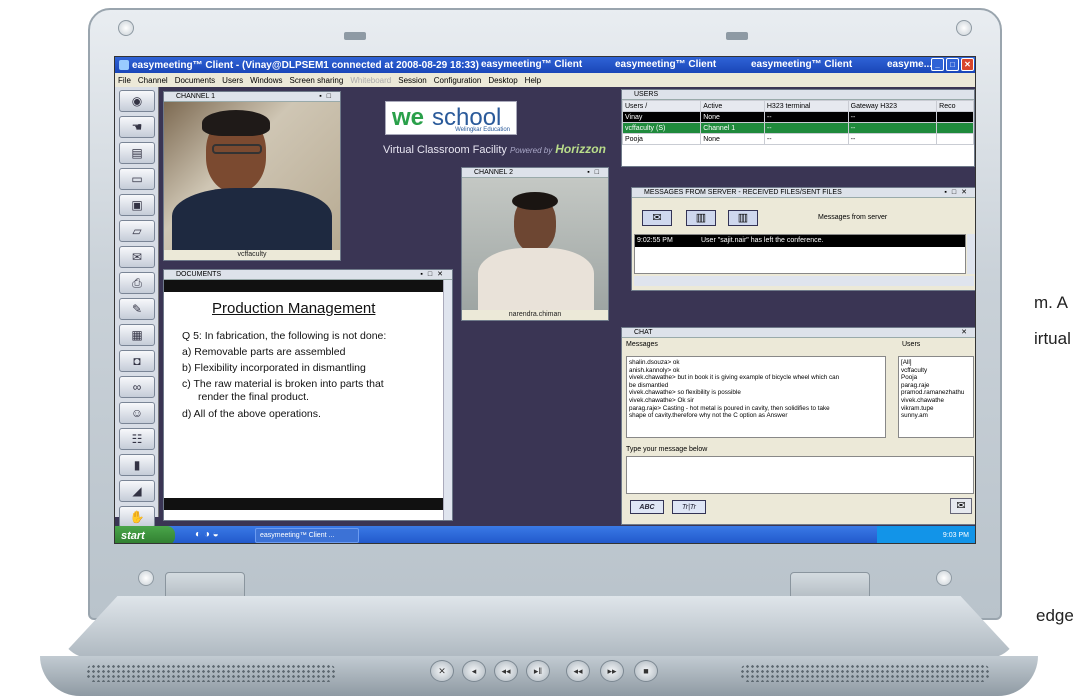 The height and width of the screenshot is (700, 1078). I want to click on col-gateway: Gateway H323, so click(892, 106).